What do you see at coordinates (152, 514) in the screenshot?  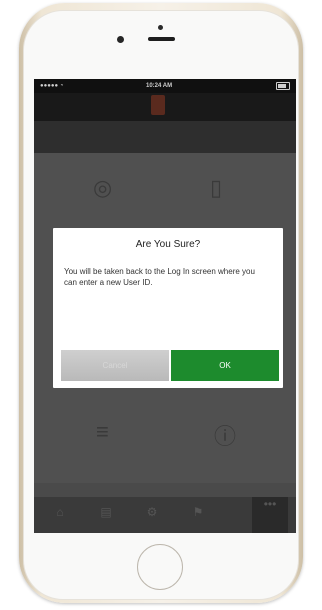 I see `tab-icon: ⚙` at bounding box center [152, 514].